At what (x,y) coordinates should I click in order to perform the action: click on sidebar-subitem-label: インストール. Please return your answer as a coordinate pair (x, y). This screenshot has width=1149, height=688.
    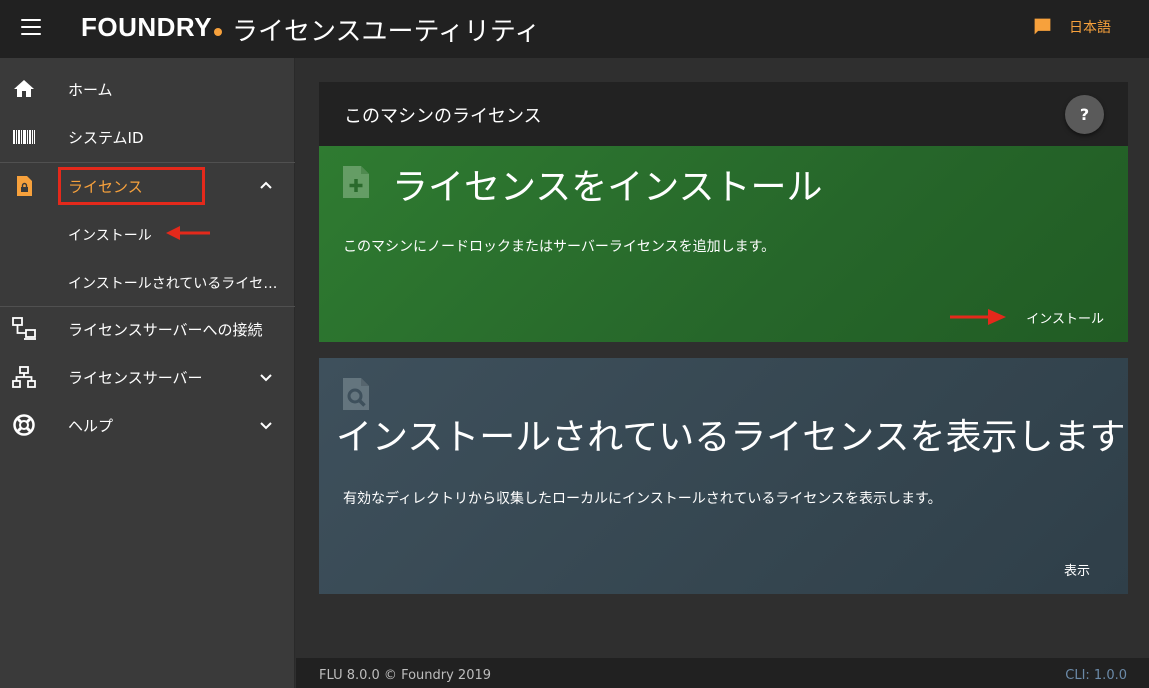
    Looking at the image, I should click on (110, 236).